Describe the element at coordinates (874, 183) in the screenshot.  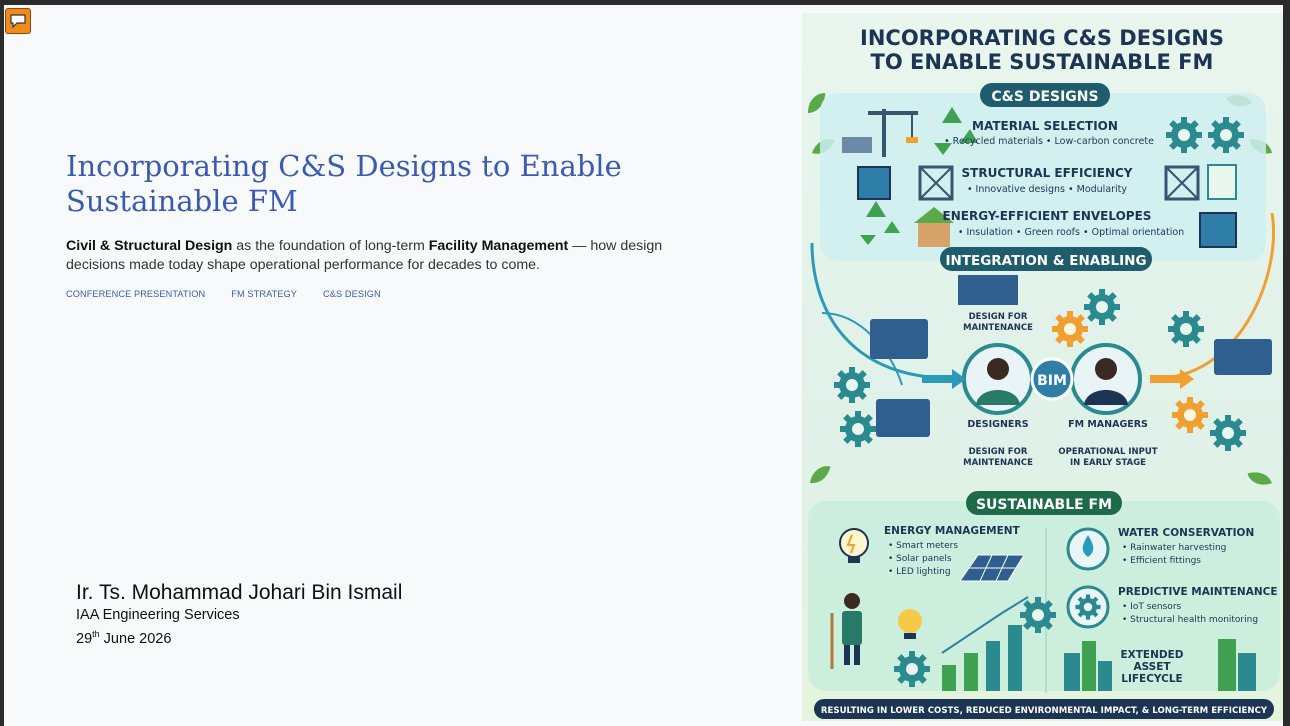
I see `blueprint-icon` at that location.